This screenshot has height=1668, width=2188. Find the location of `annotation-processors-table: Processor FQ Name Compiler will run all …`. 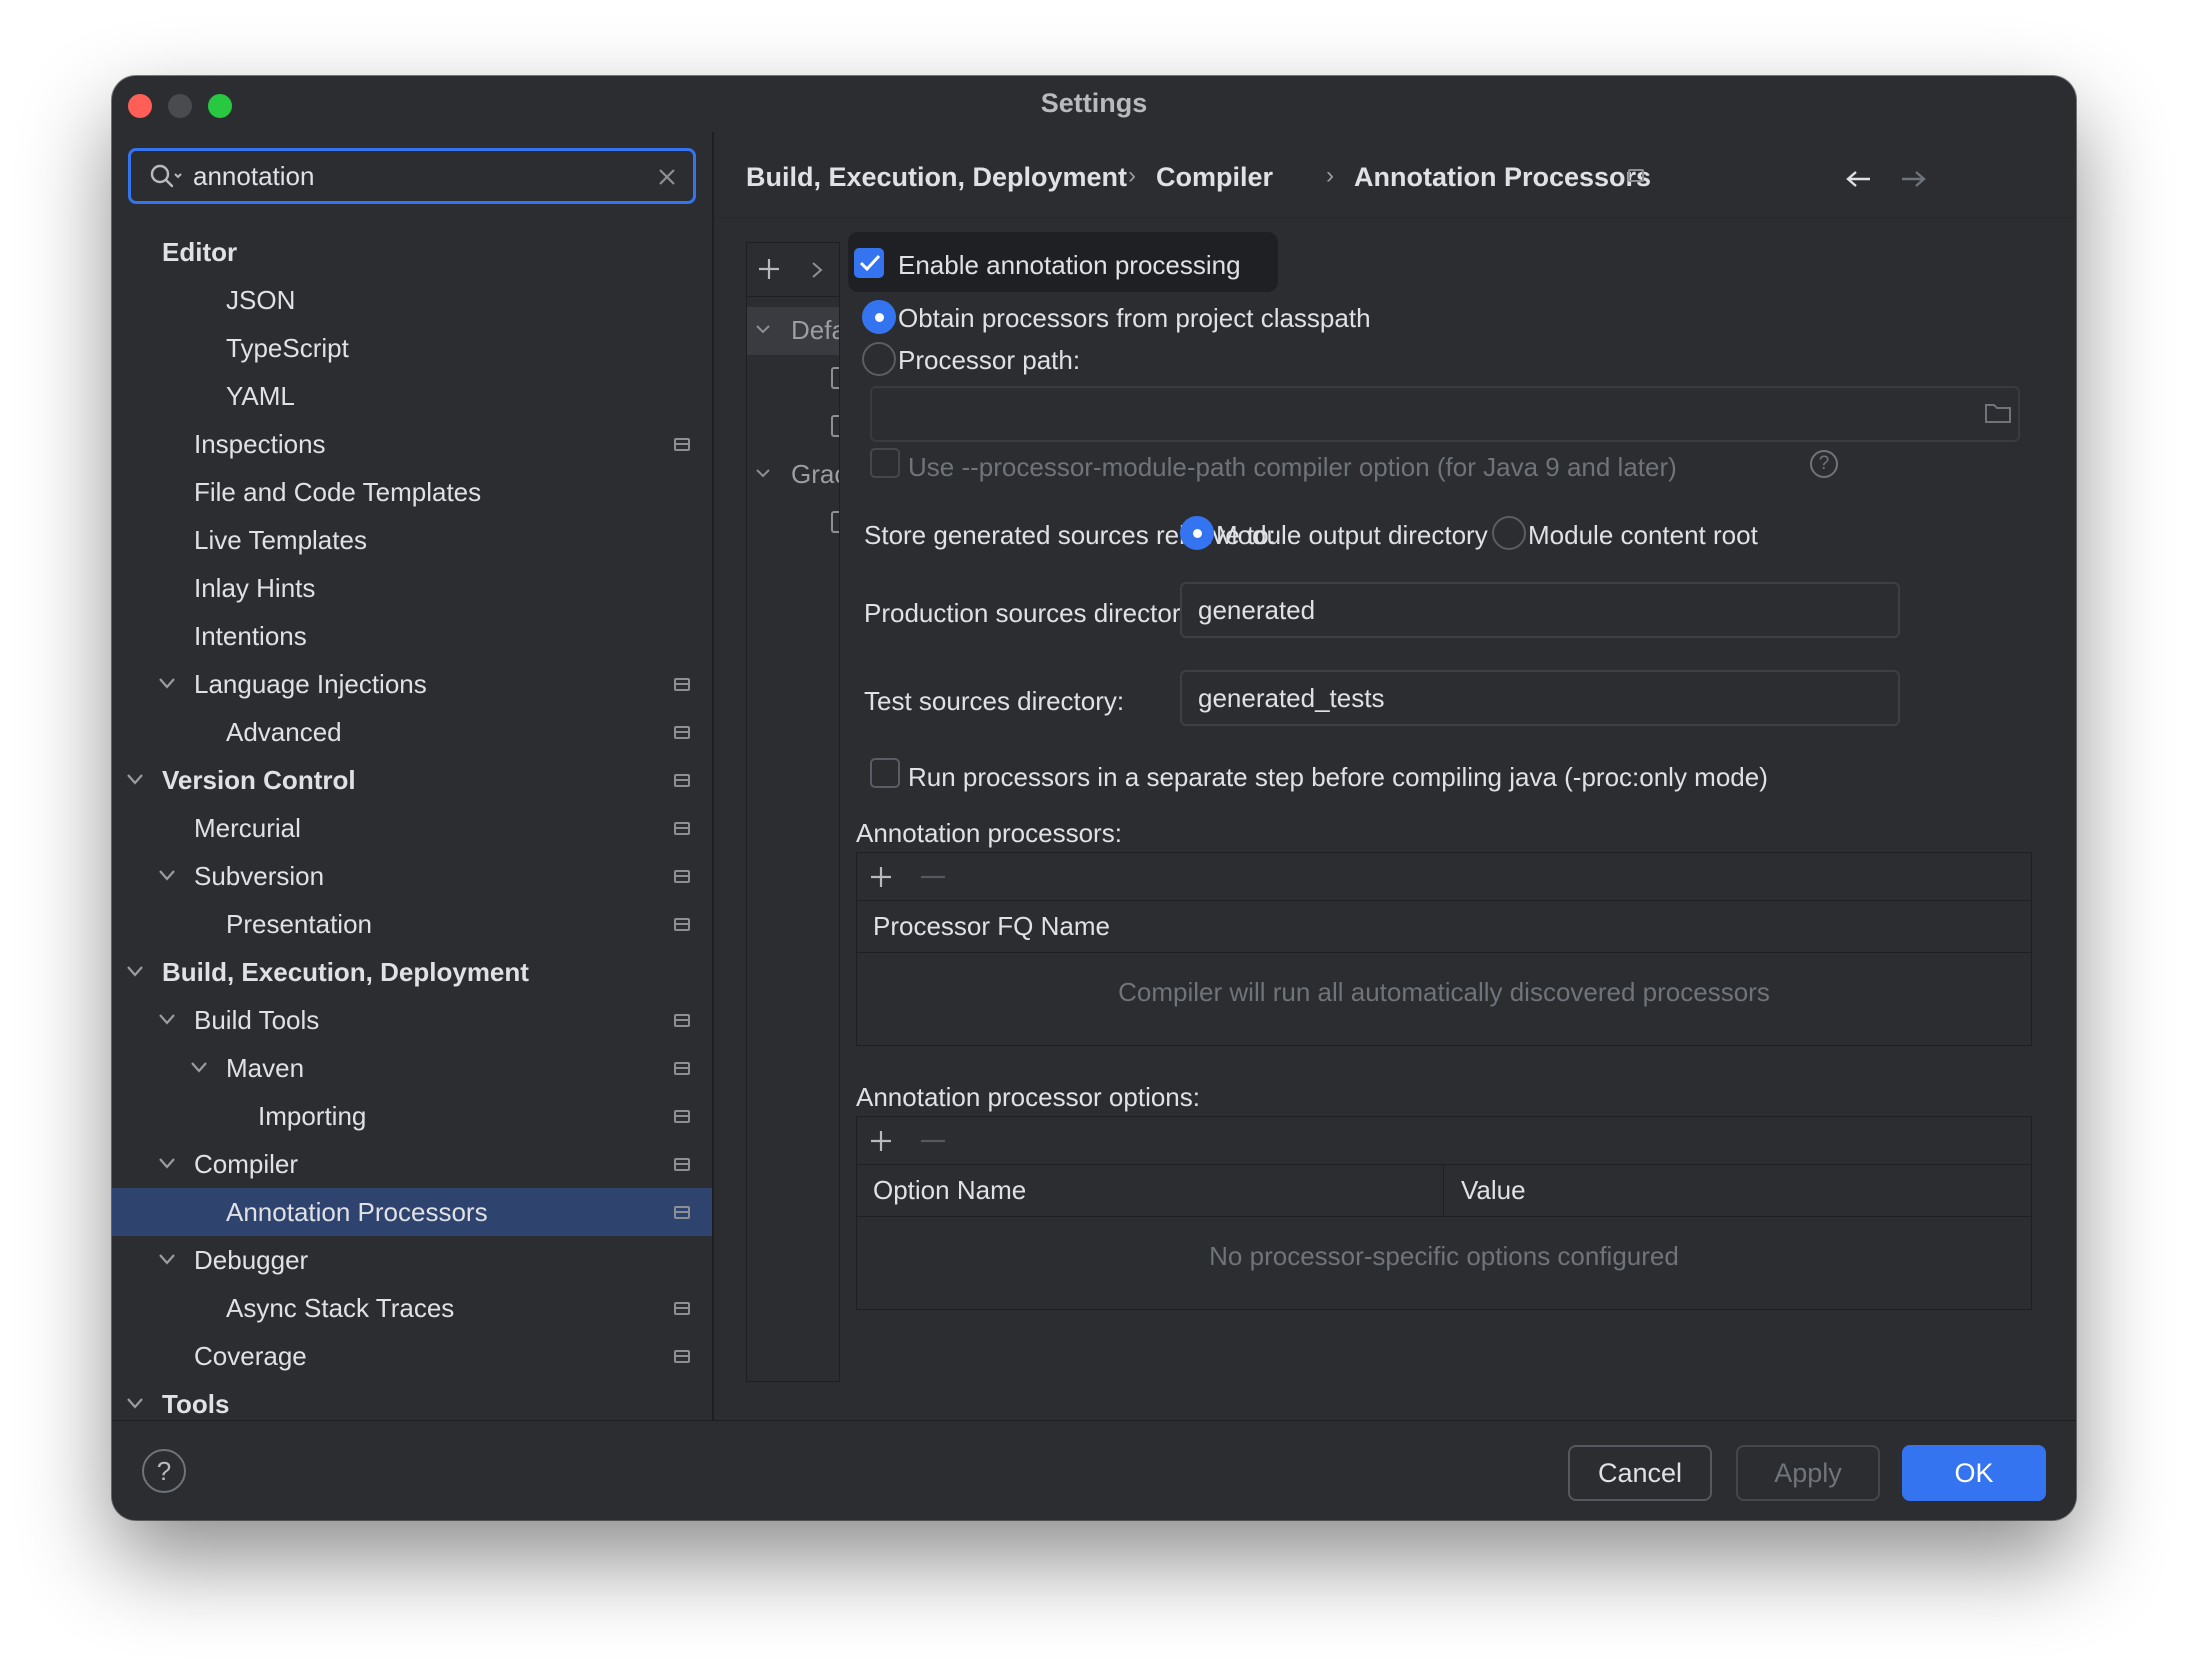

annotation-processors-table: Processor FQ Name Compiler will run all … is located at coordinates (1444, 949).